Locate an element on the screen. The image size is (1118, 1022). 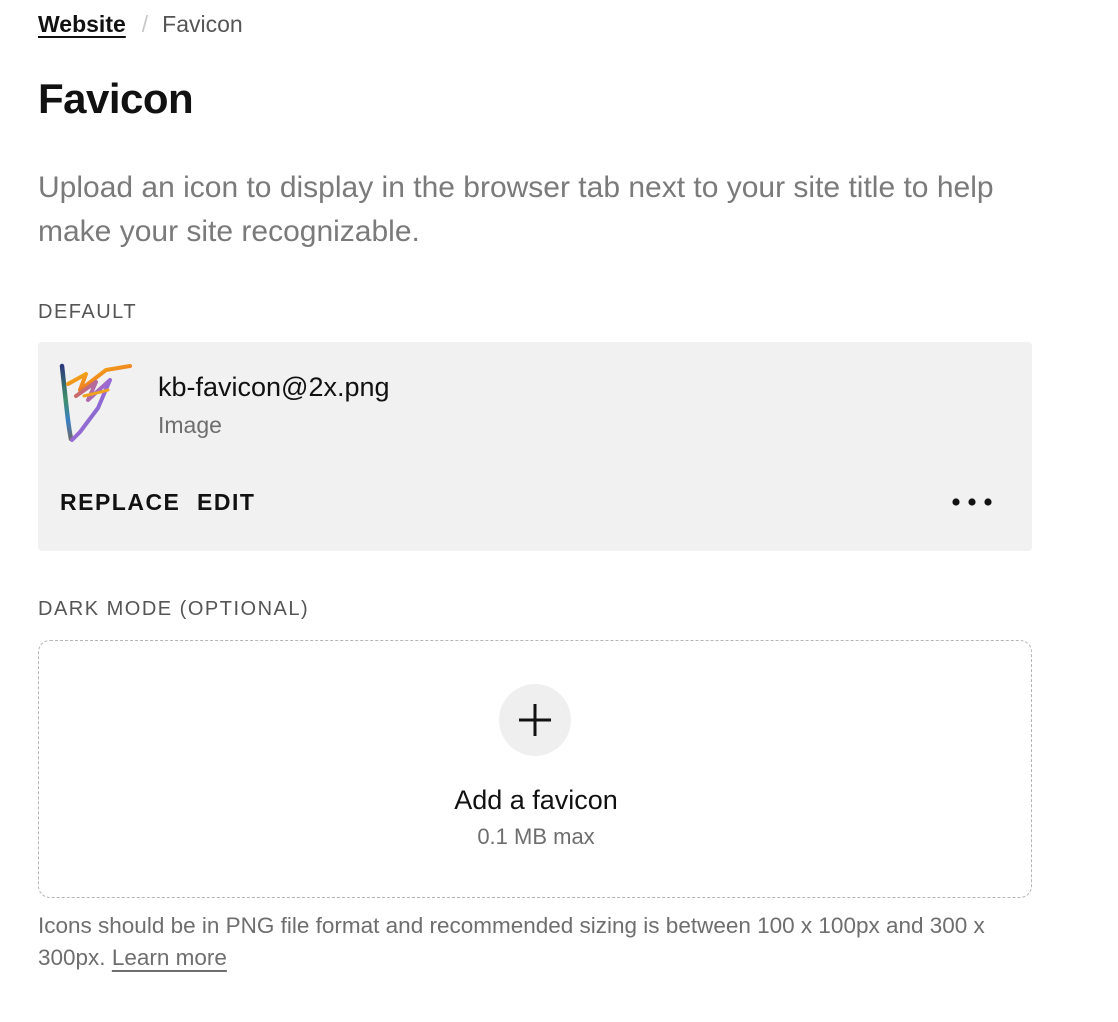
breadcrumb-website-link: Website is located at coordinates (82, 24).